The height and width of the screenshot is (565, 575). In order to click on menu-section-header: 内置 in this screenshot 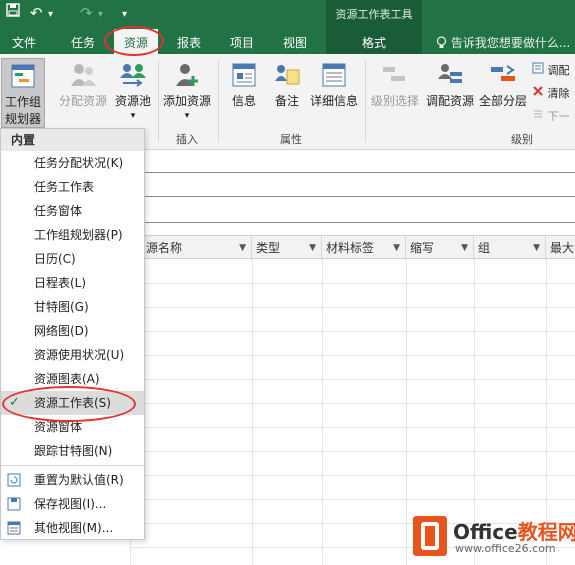, I will do `click(72, 140)`.